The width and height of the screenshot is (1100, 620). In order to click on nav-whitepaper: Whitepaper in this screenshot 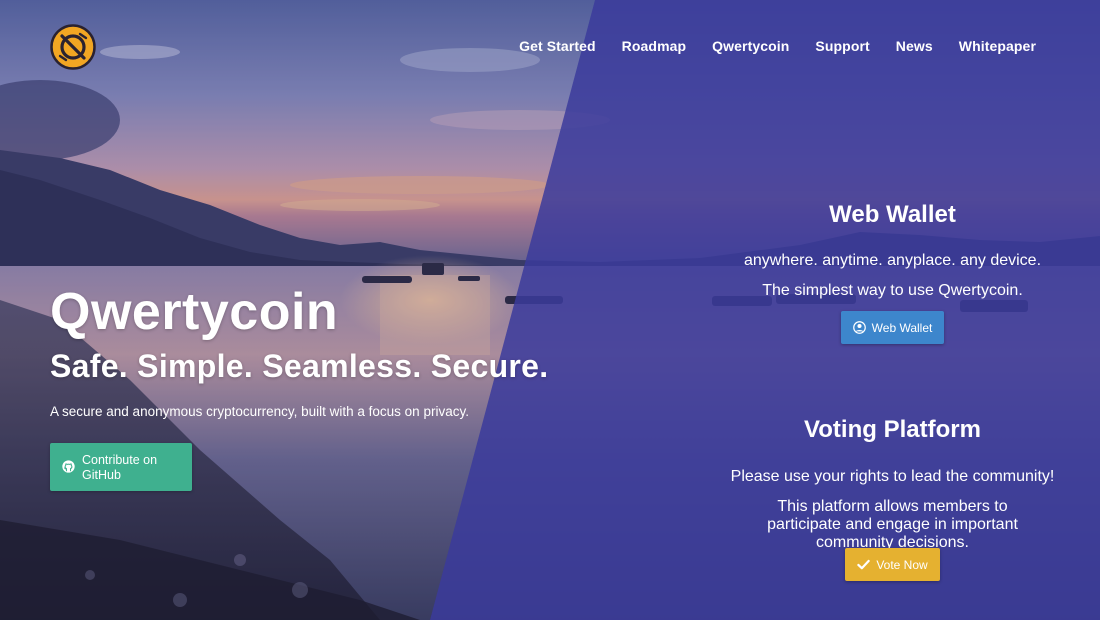, I will do `click(997, 46)`.